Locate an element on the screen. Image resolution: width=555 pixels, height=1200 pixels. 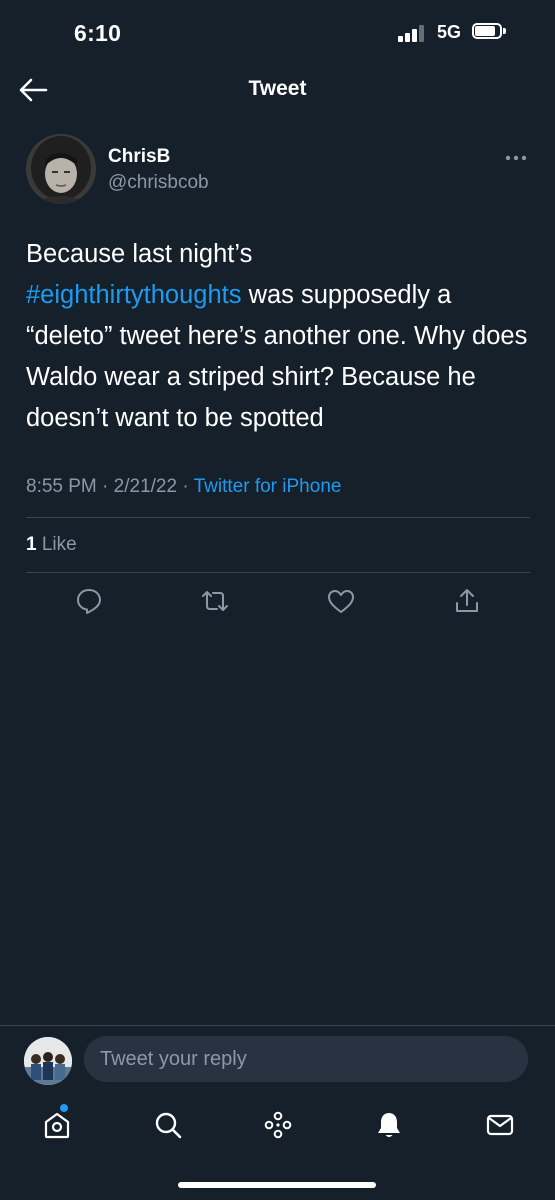
page-title: Tweet is located at coordinates (277, 88).